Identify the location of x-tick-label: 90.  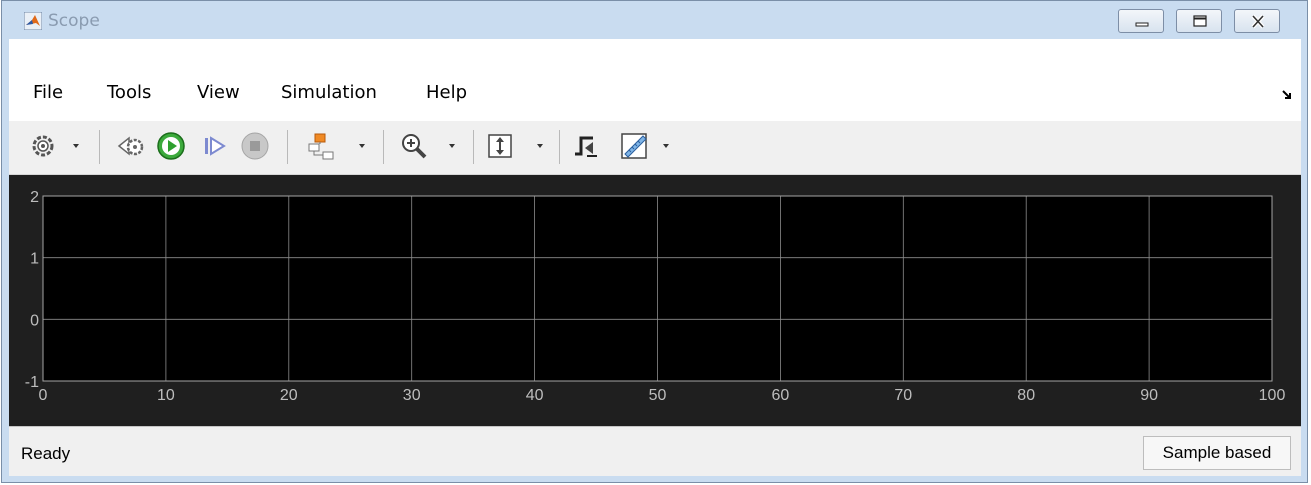
(1149, 395).